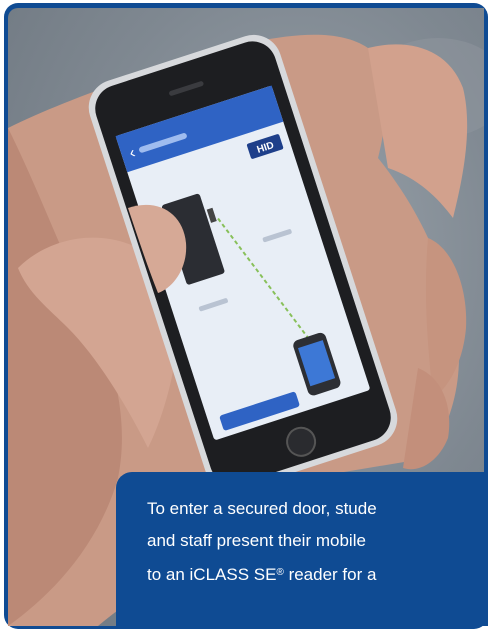 The image size is (490, 629). I want to click on caption-line-3-end: reader for a, so click(330, 574).